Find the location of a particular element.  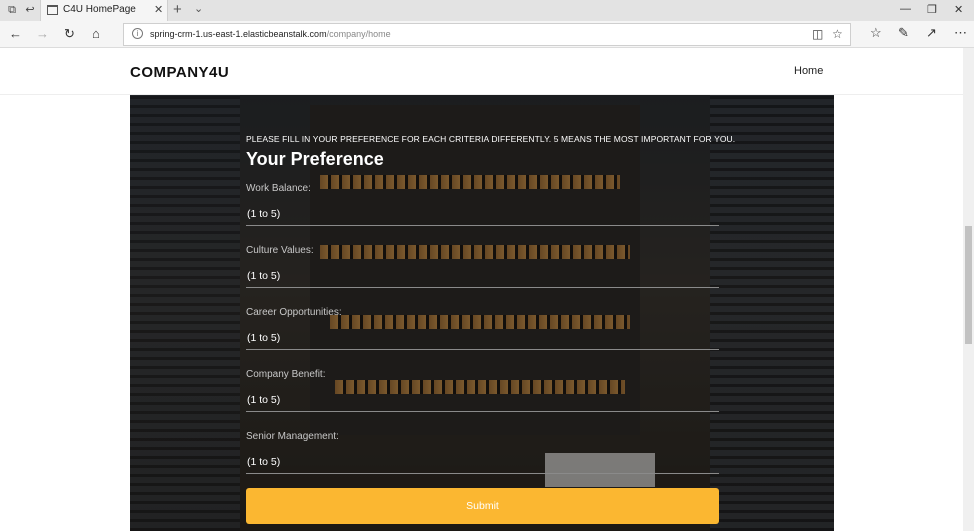

favorite-star-icon: ☆ is located at coordinates (837, 34).